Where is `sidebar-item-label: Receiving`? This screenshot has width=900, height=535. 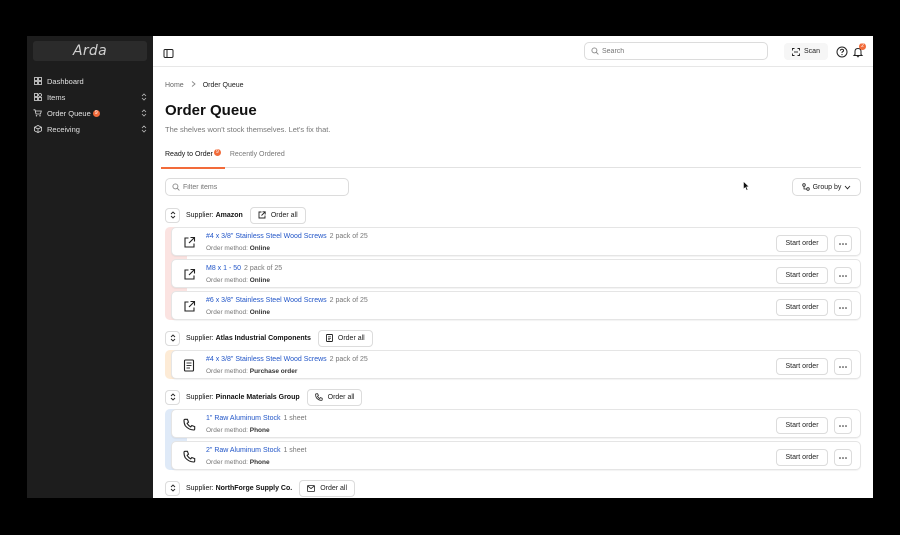 sidebar-item-label: Receiving is located at coordinates (63, 129).